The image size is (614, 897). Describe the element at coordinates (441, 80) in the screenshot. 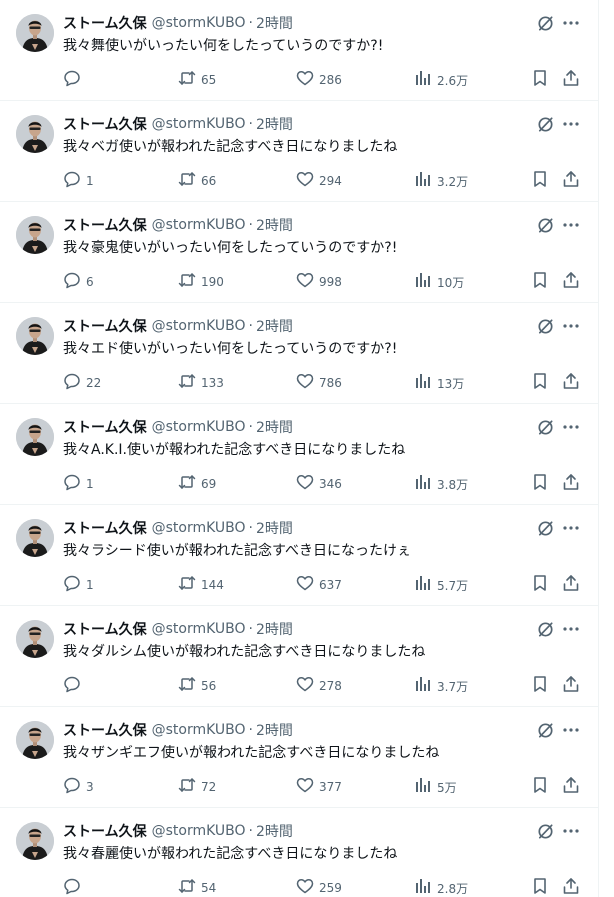

I see `views-button: 2.6万` at that location.